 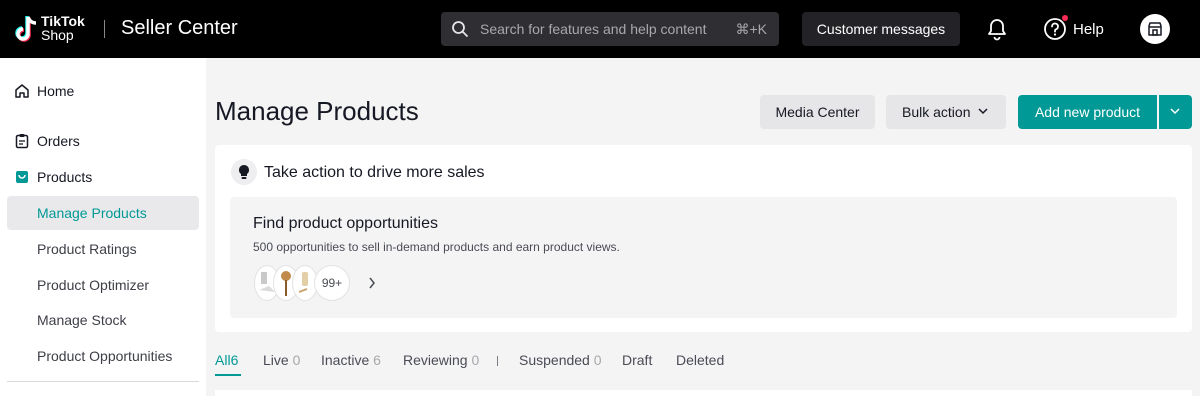 What do you see at coordinates (554, 360) in the screenshot?
I see `tab-label: Suspended` at bounding box center [554, 360].